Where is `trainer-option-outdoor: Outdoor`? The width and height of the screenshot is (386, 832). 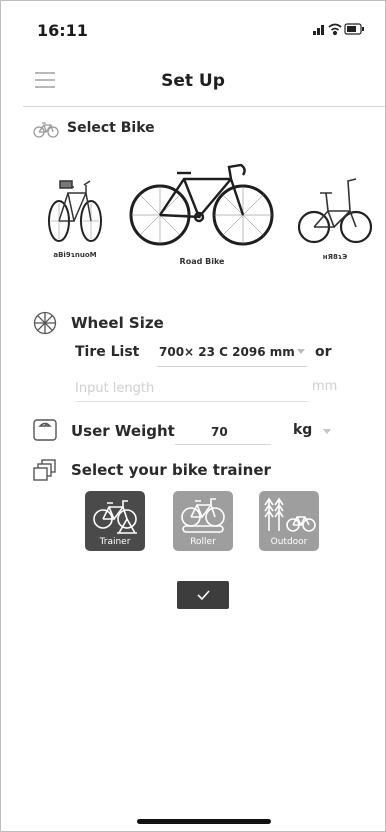 trainer-option-outdoor: Outdoor is located at coordinates (289, 521).